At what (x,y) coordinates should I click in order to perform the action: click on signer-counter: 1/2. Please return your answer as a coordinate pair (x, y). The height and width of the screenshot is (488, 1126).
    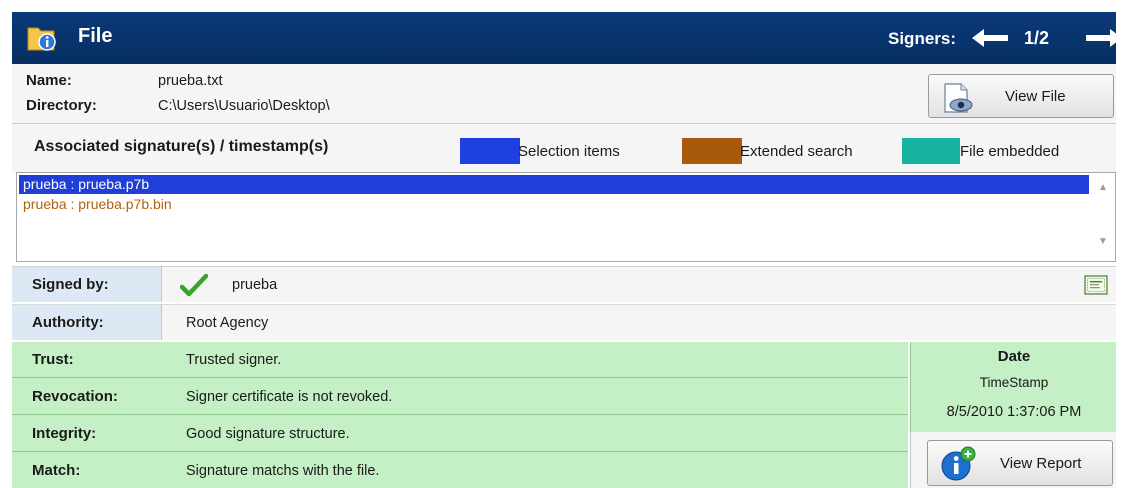
    Looking at the image, I should click on (1037, 38).